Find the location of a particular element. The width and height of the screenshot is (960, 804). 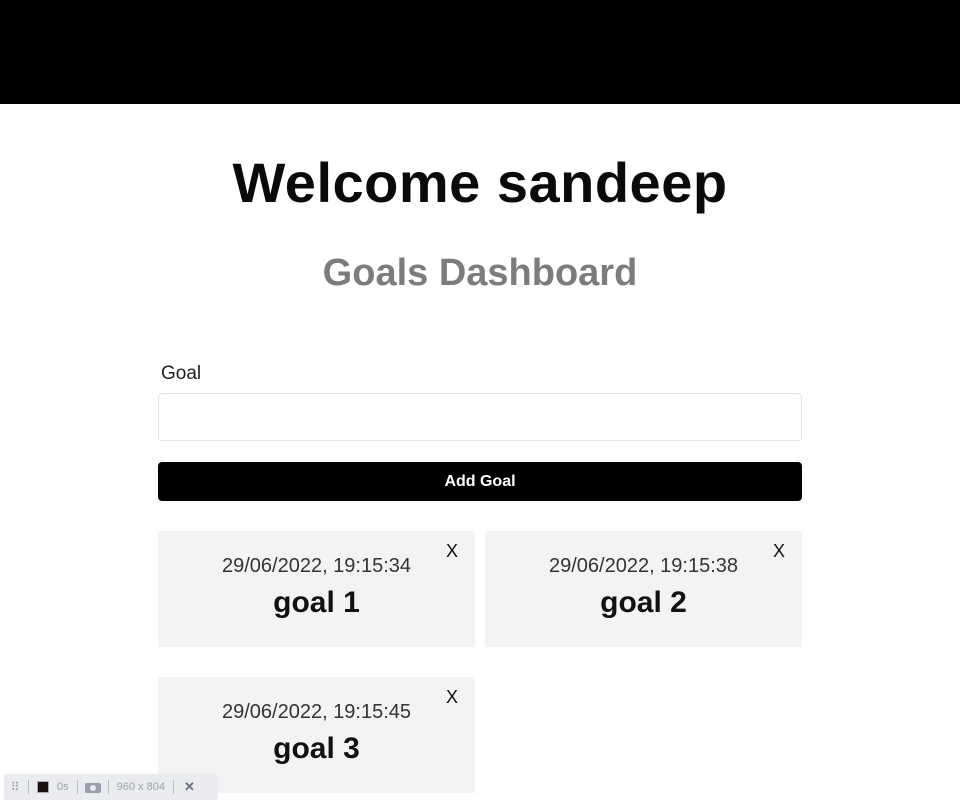

dashboard-title: Goals Dashboard is located at coordinates (480, 273).